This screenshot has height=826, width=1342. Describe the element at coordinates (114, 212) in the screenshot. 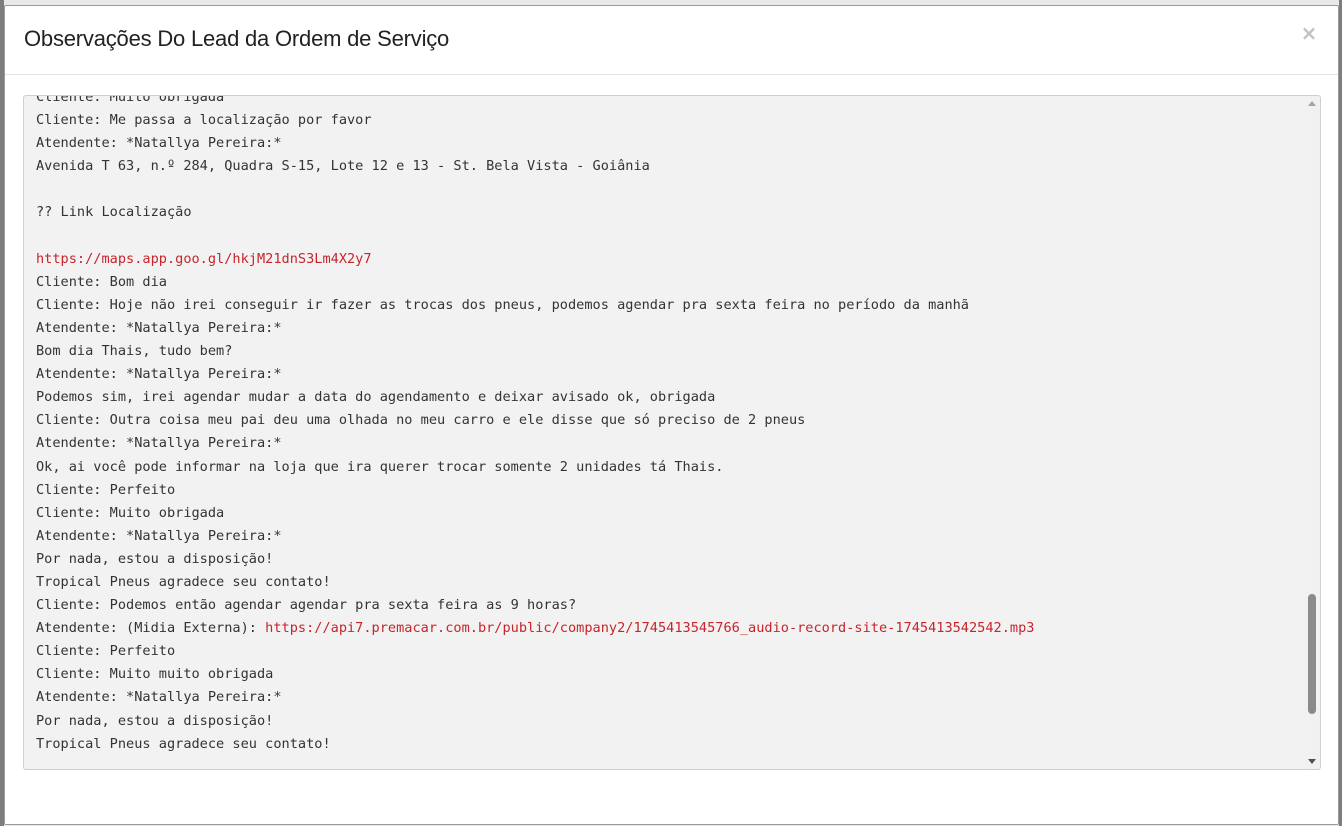

I see `observation-line-text: ?? Link Localização` at that location.